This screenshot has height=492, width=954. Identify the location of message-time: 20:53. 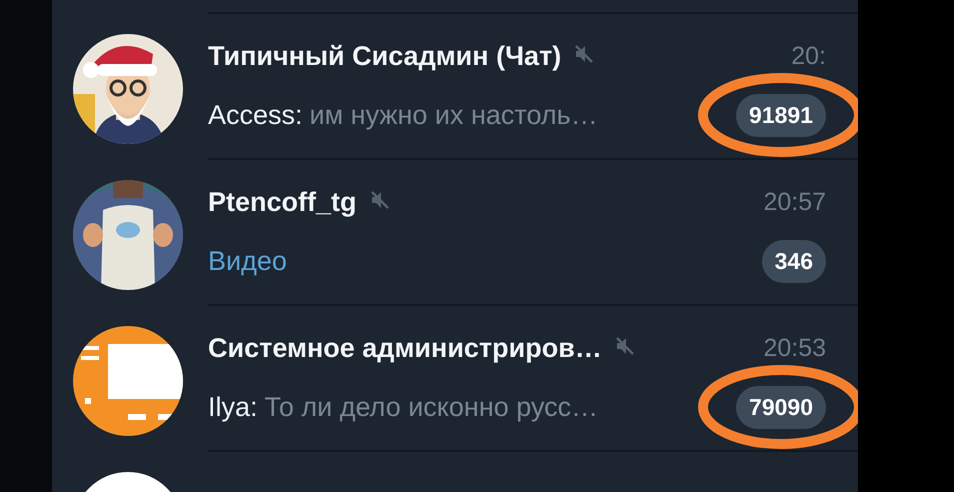
(794, 348).